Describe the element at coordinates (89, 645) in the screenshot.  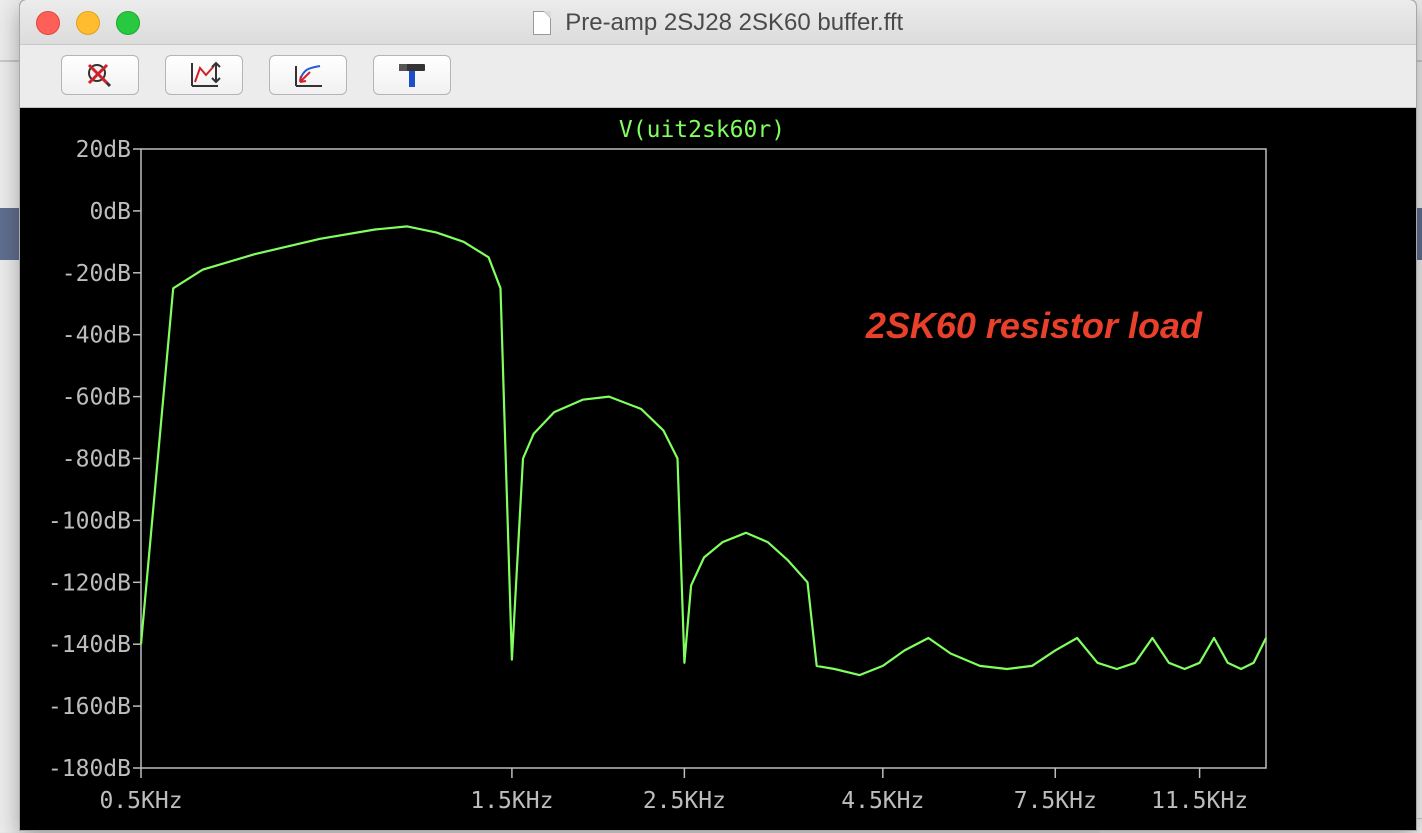
I see `y-tick-label: -140dB` at that location.